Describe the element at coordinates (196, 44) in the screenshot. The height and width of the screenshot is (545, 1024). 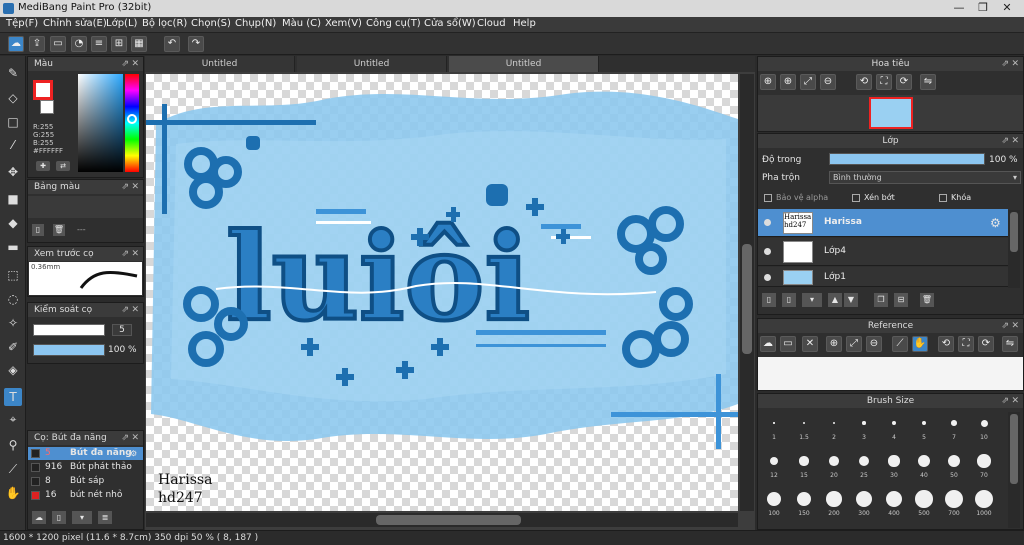
I see `redo-icon: ↷` at that location.